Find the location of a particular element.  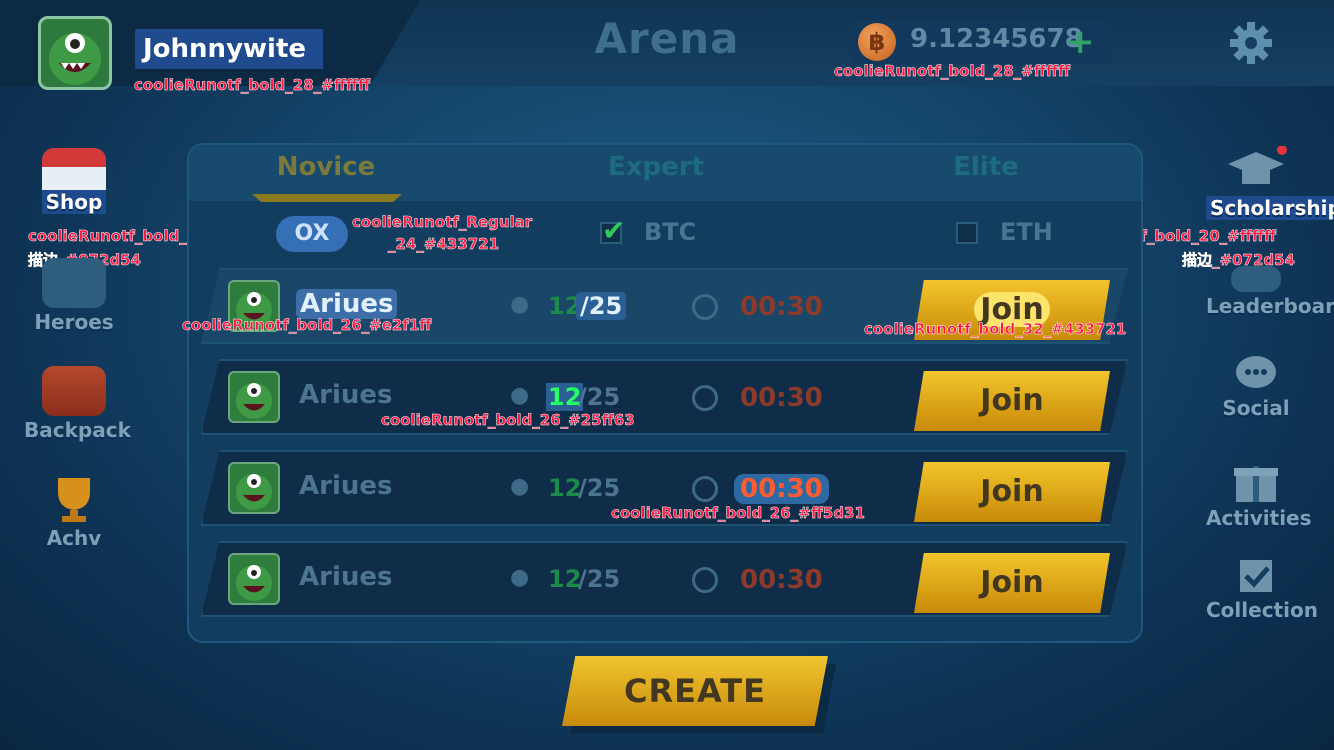

nav-activities-button: Activities is located at coordinates (1259, 493).